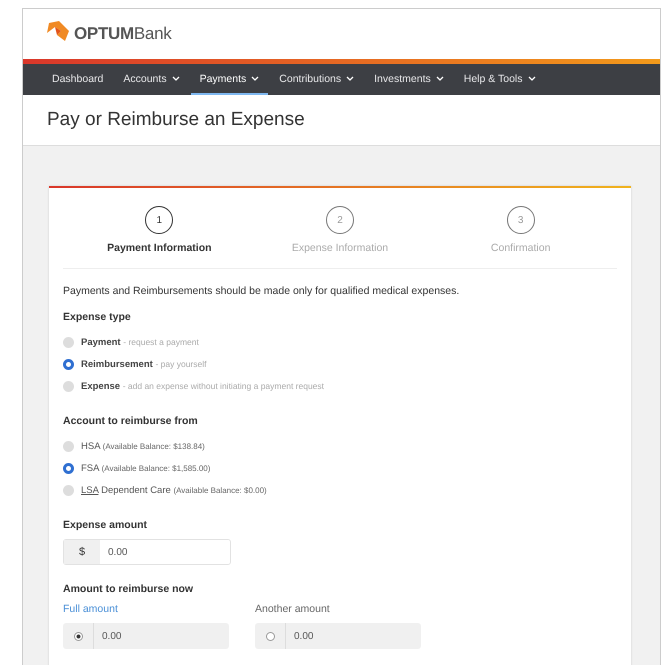 The width and height of the screenshot is (667, 665). I want to click on nav-tab: Investments, so click(409, 79).